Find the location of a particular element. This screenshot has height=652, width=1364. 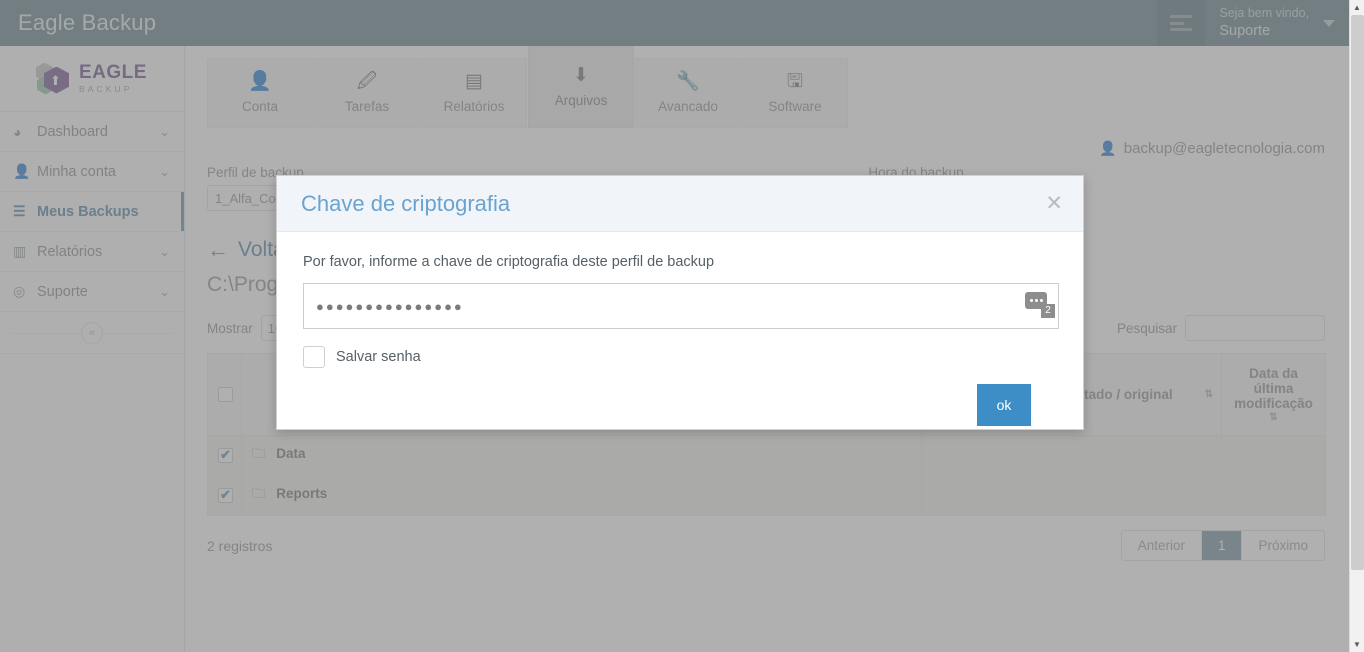

ok-button: ok is located at coordinates (1004, 405).